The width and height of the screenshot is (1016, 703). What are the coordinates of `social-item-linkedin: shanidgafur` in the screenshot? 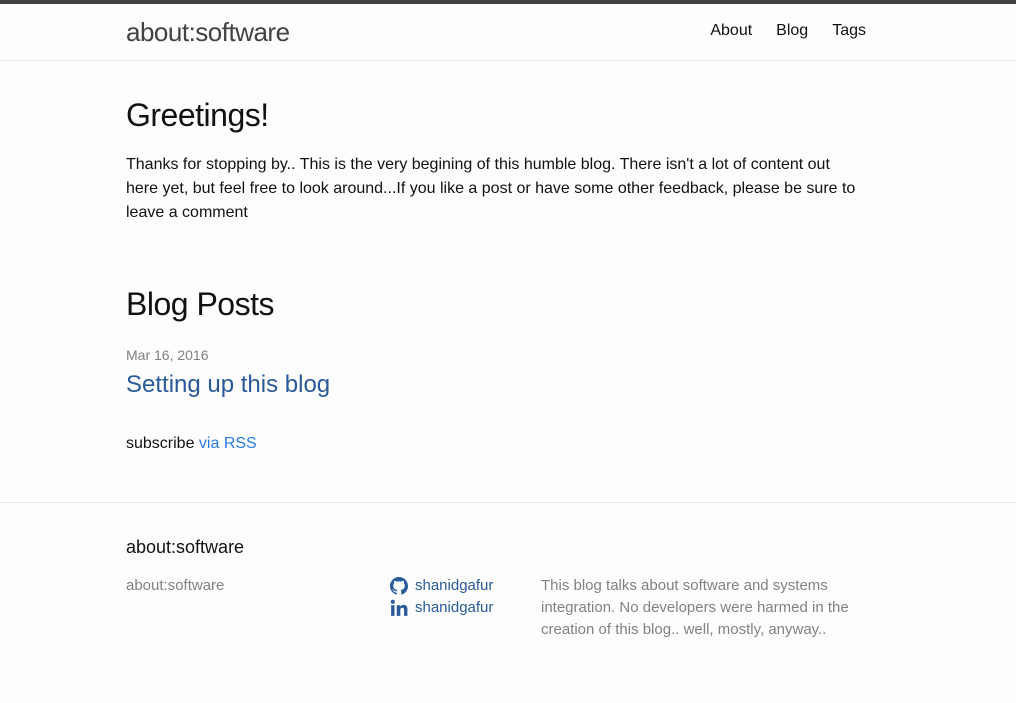 It's located at (441, 608).